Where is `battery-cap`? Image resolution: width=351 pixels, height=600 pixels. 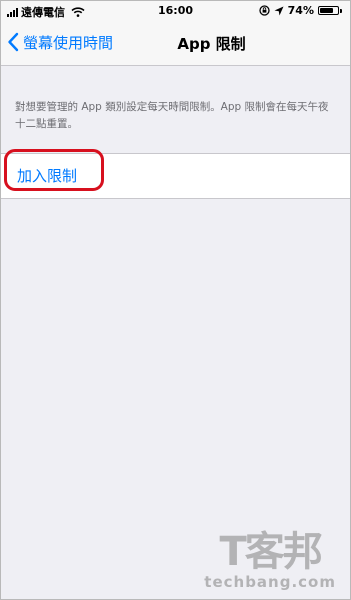 battery-cap is located at coordinates (341, 10).